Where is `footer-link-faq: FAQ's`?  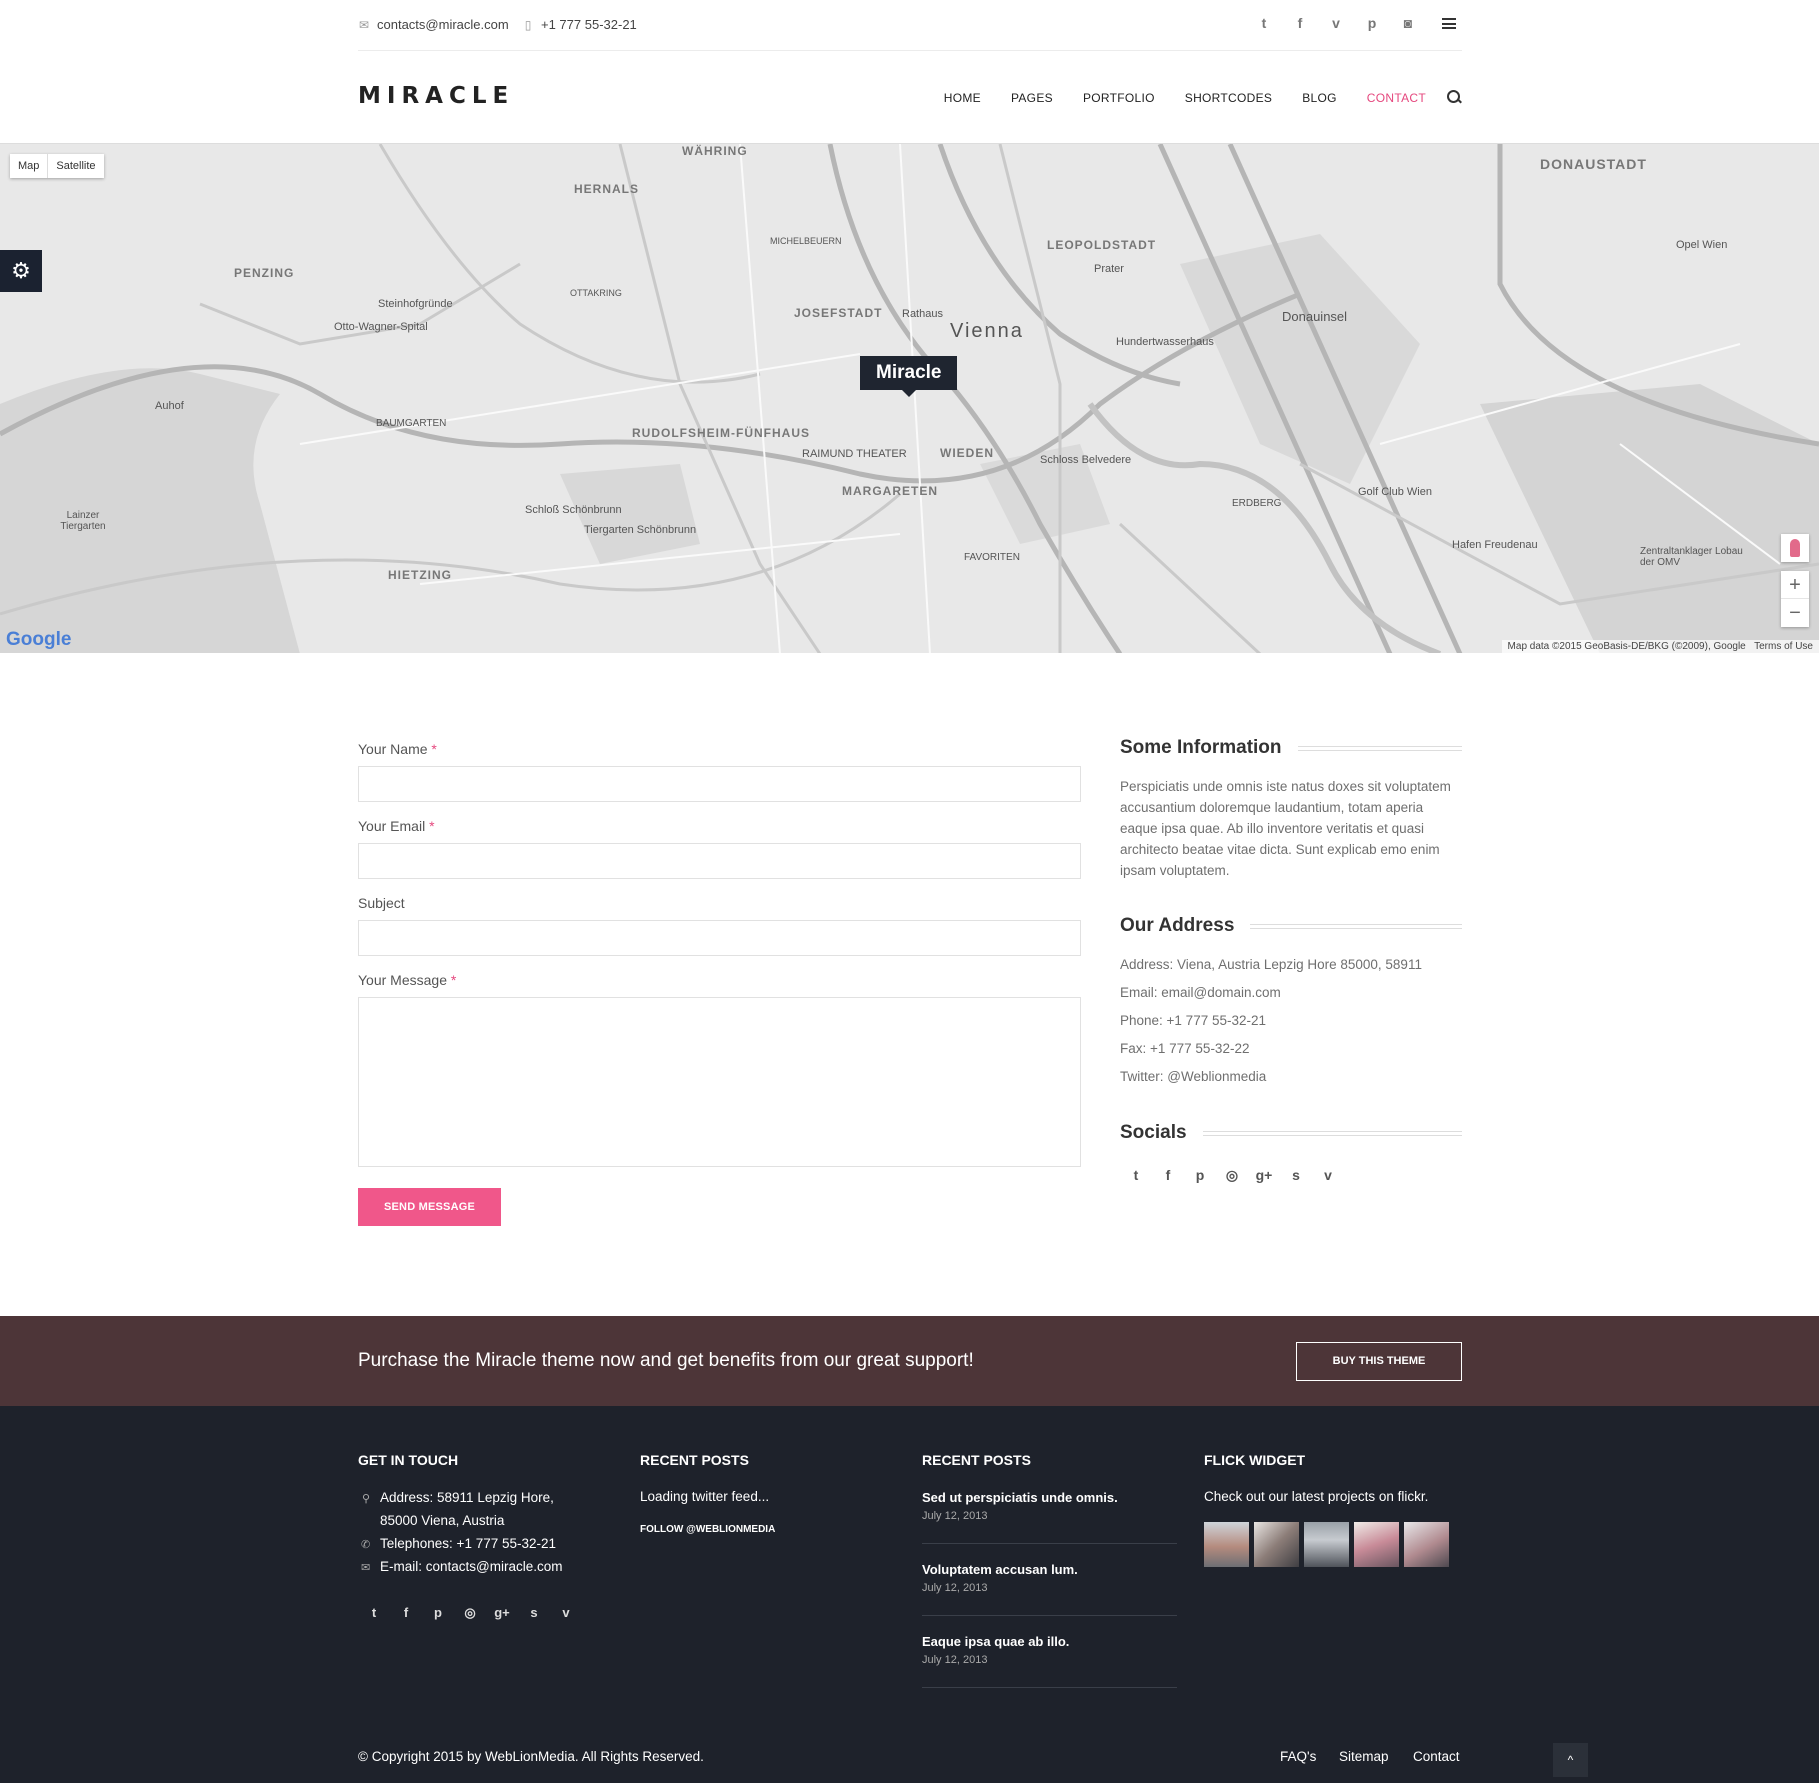 footer-link-faq: FAQ's is located at coordinates (1298, 1756).